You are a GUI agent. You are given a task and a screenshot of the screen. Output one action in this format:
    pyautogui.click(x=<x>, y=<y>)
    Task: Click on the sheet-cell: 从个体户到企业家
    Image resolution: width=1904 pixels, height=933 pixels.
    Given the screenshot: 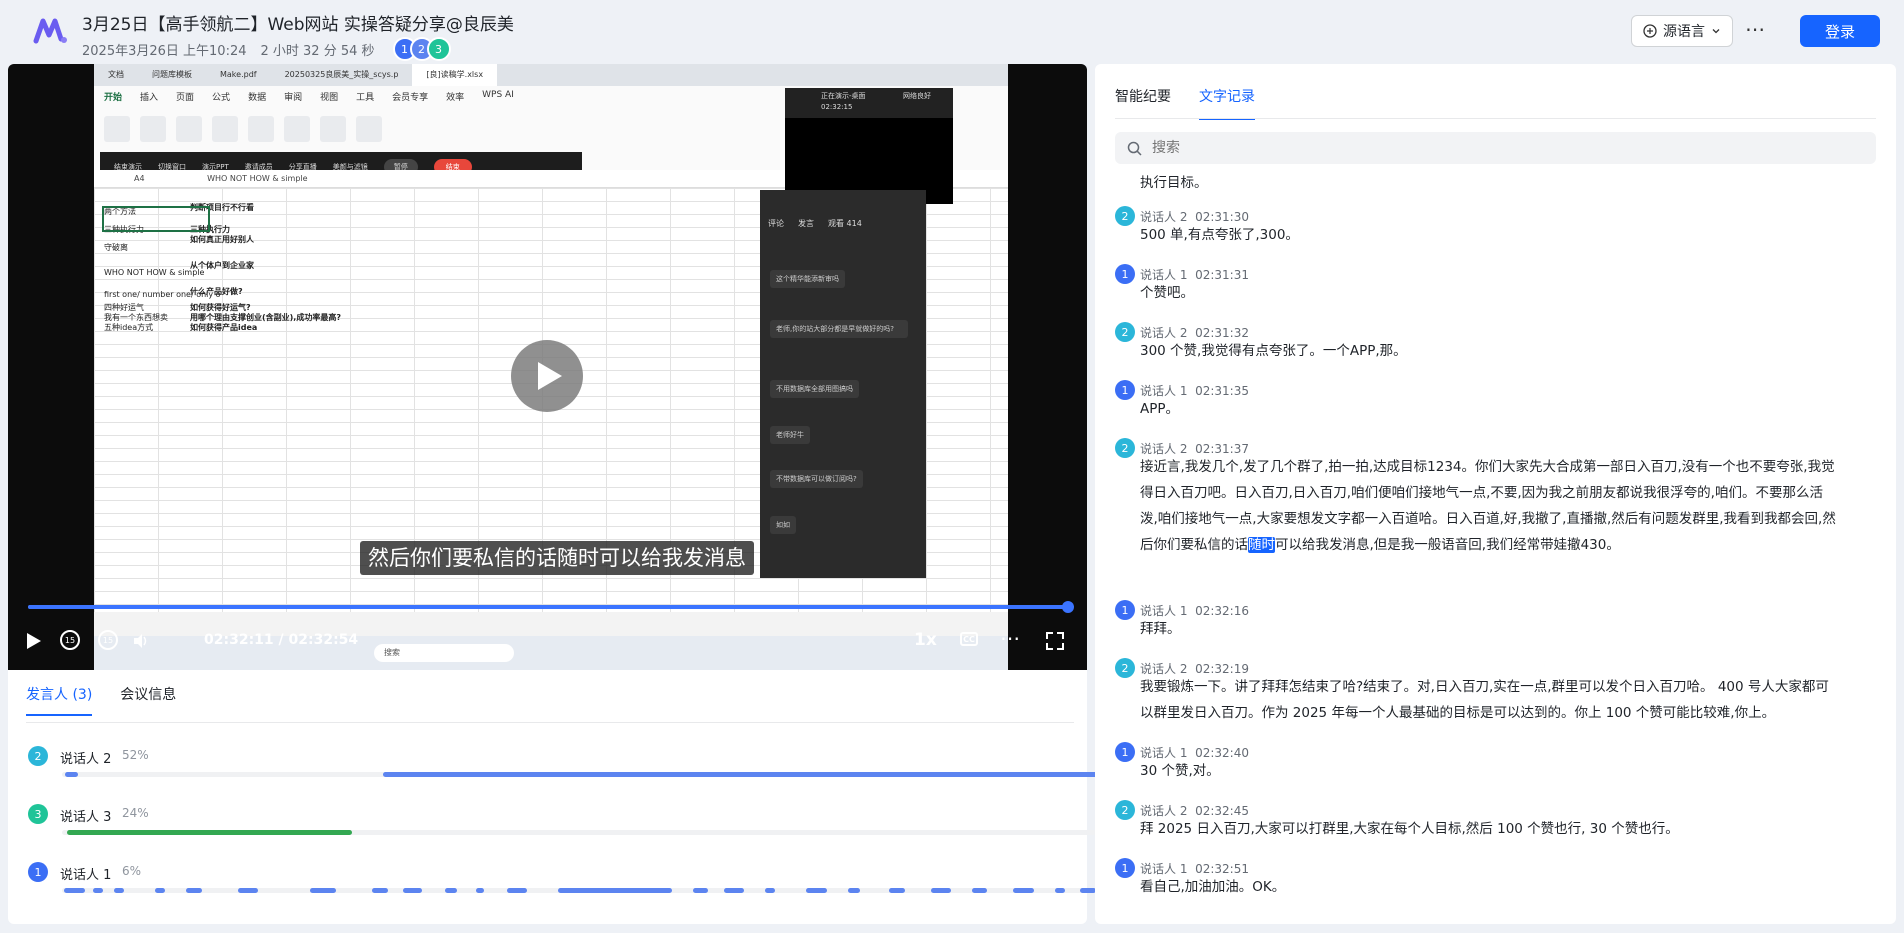 What is the action you would take?
    pyautogui.click(x=222, y=265)
    